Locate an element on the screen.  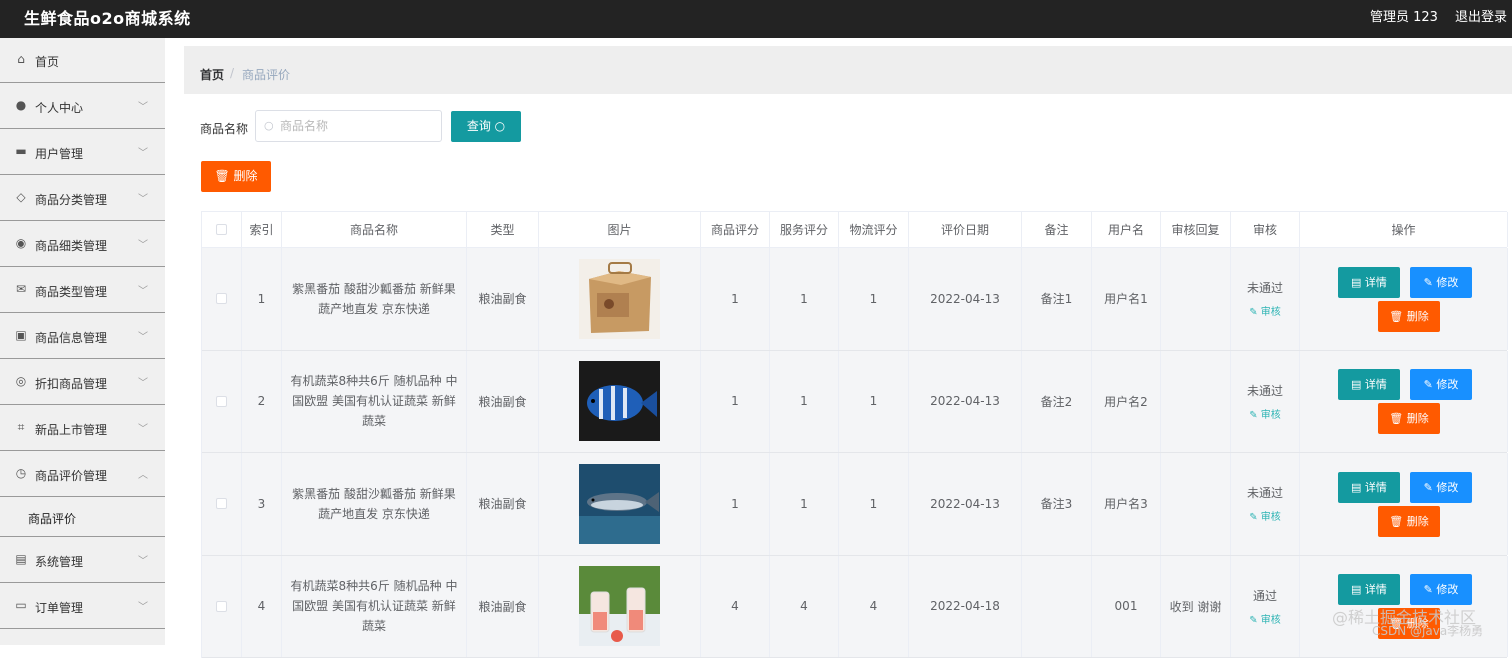
monitor-icon: ▭ is located at coordinates (21, 605).